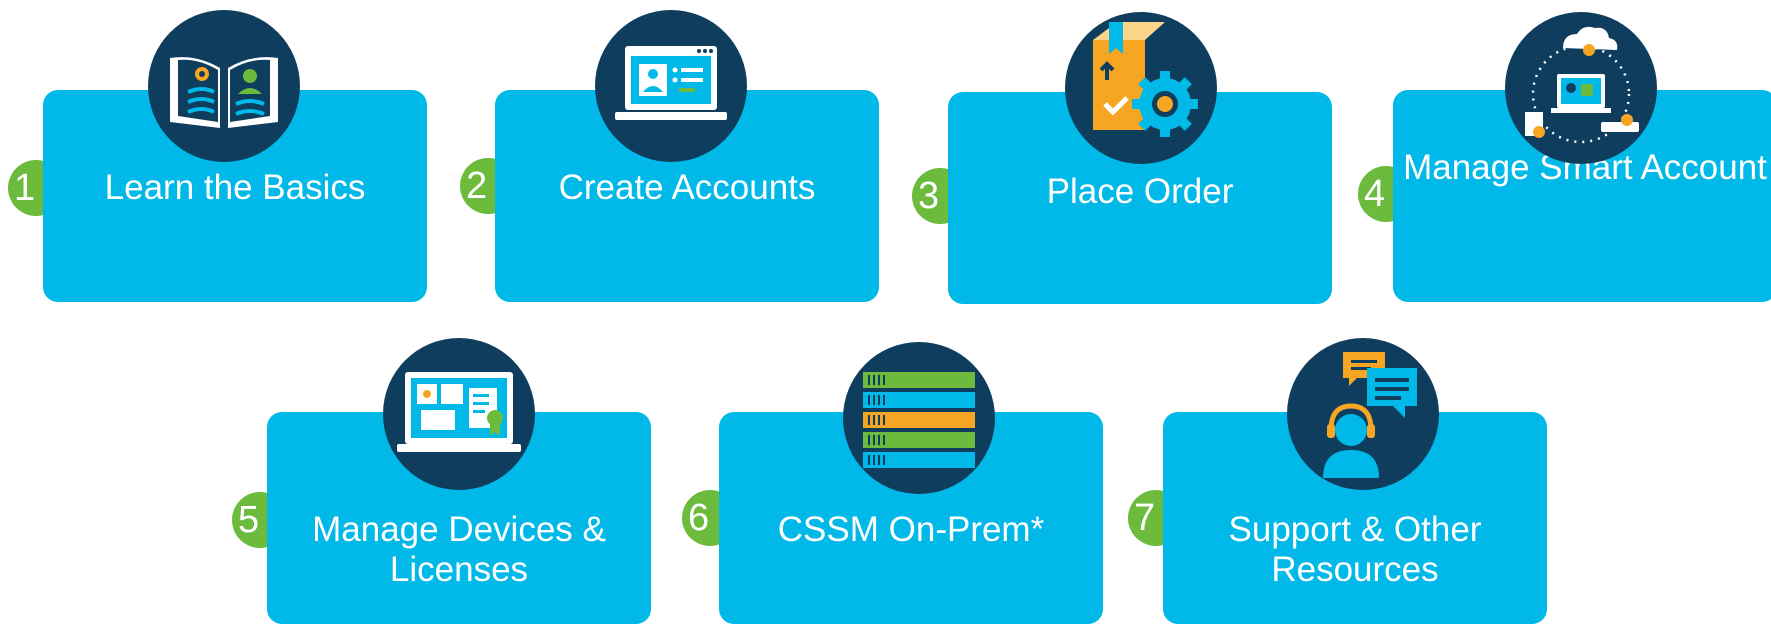 This screenshot has height=624, width=1771. What do you see at coordinates (459, 549) in the screenshot?
I see `step-label-5: Manage Devices & Licenses` at bounding box center [459, 549].